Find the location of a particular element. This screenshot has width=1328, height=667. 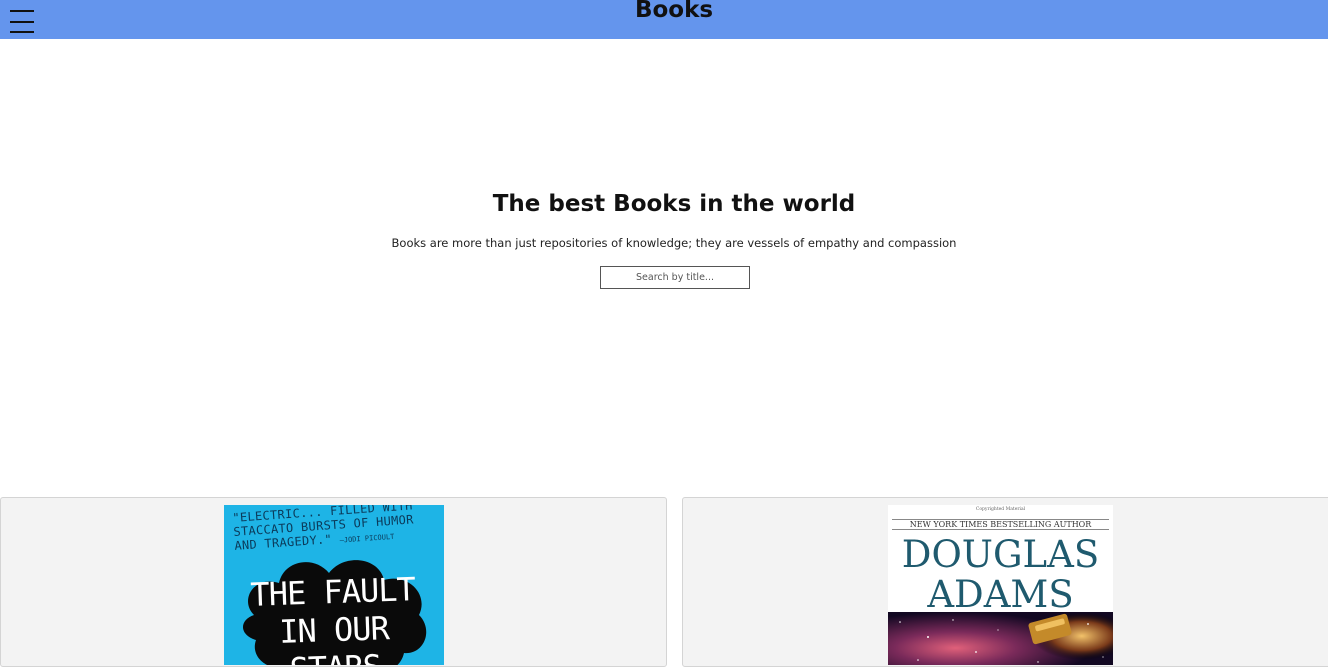

cover-tagline-wrap: NEW YORK TIMES BESTSELLING AUTHOR is located at coordinates (1000, 524).